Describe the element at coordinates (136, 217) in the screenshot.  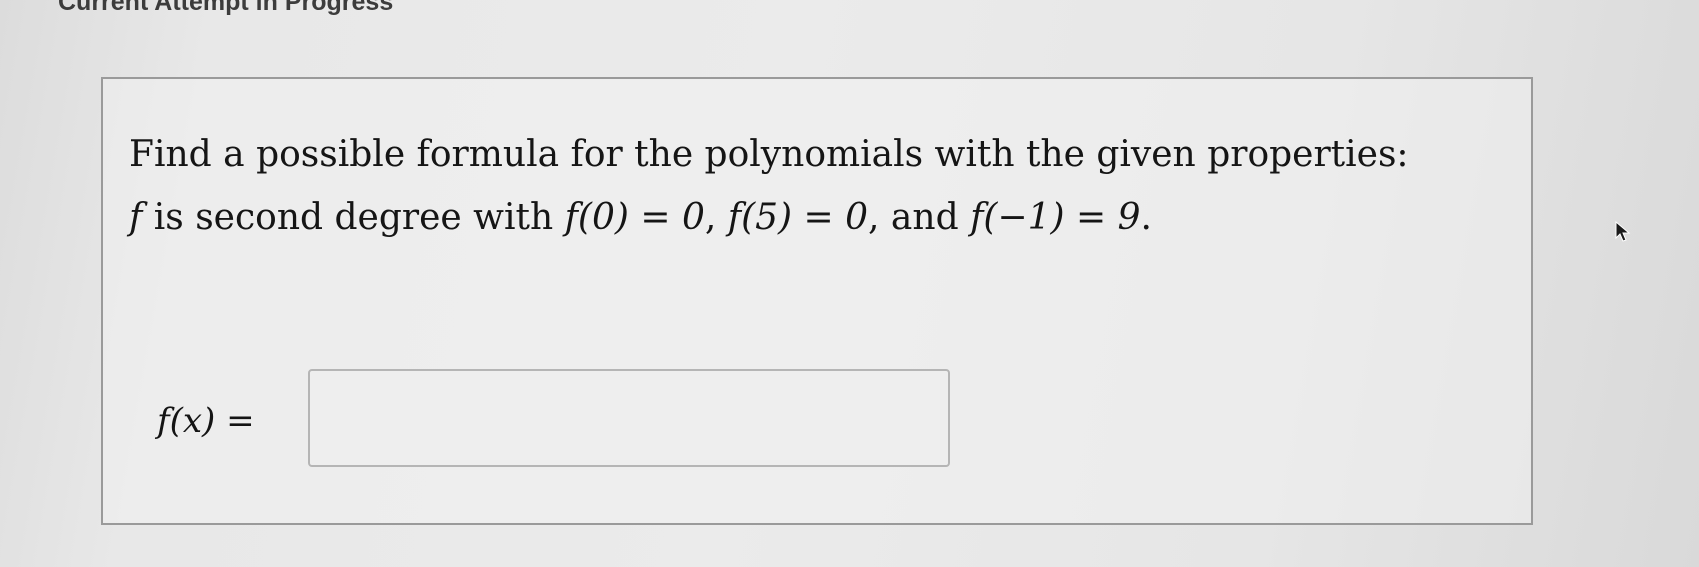
I see `function-name: f` at that location.